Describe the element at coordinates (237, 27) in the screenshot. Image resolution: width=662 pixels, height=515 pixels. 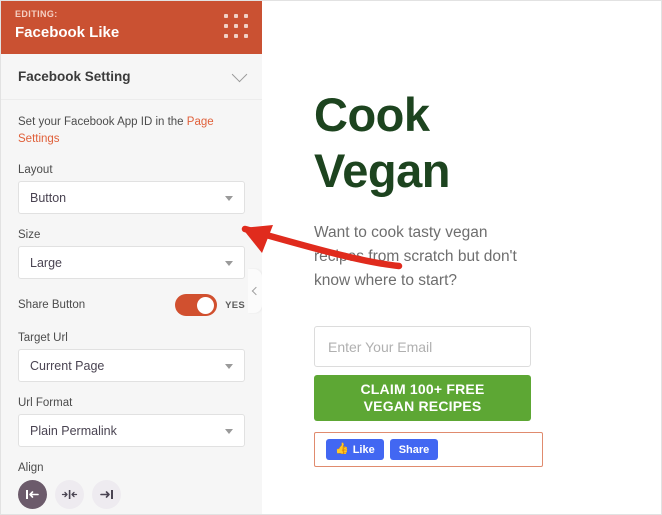
I see `grid-dots-icon` at that location.